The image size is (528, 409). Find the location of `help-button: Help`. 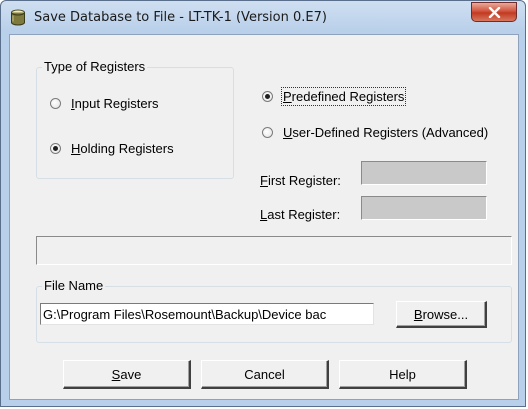

help-button: Help is located at coordinates (403, 374).